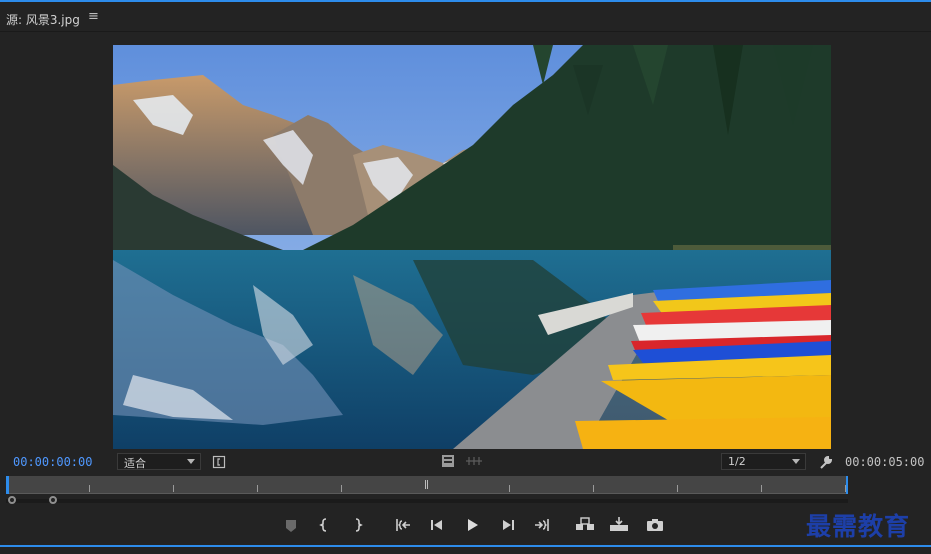 Image resolution: width=931 pixels, height=554 pixels. What do you see at coordinates (465, 546) in the screenshot?
I see `panel-bottom-bar` at bounding box center [465, 546].